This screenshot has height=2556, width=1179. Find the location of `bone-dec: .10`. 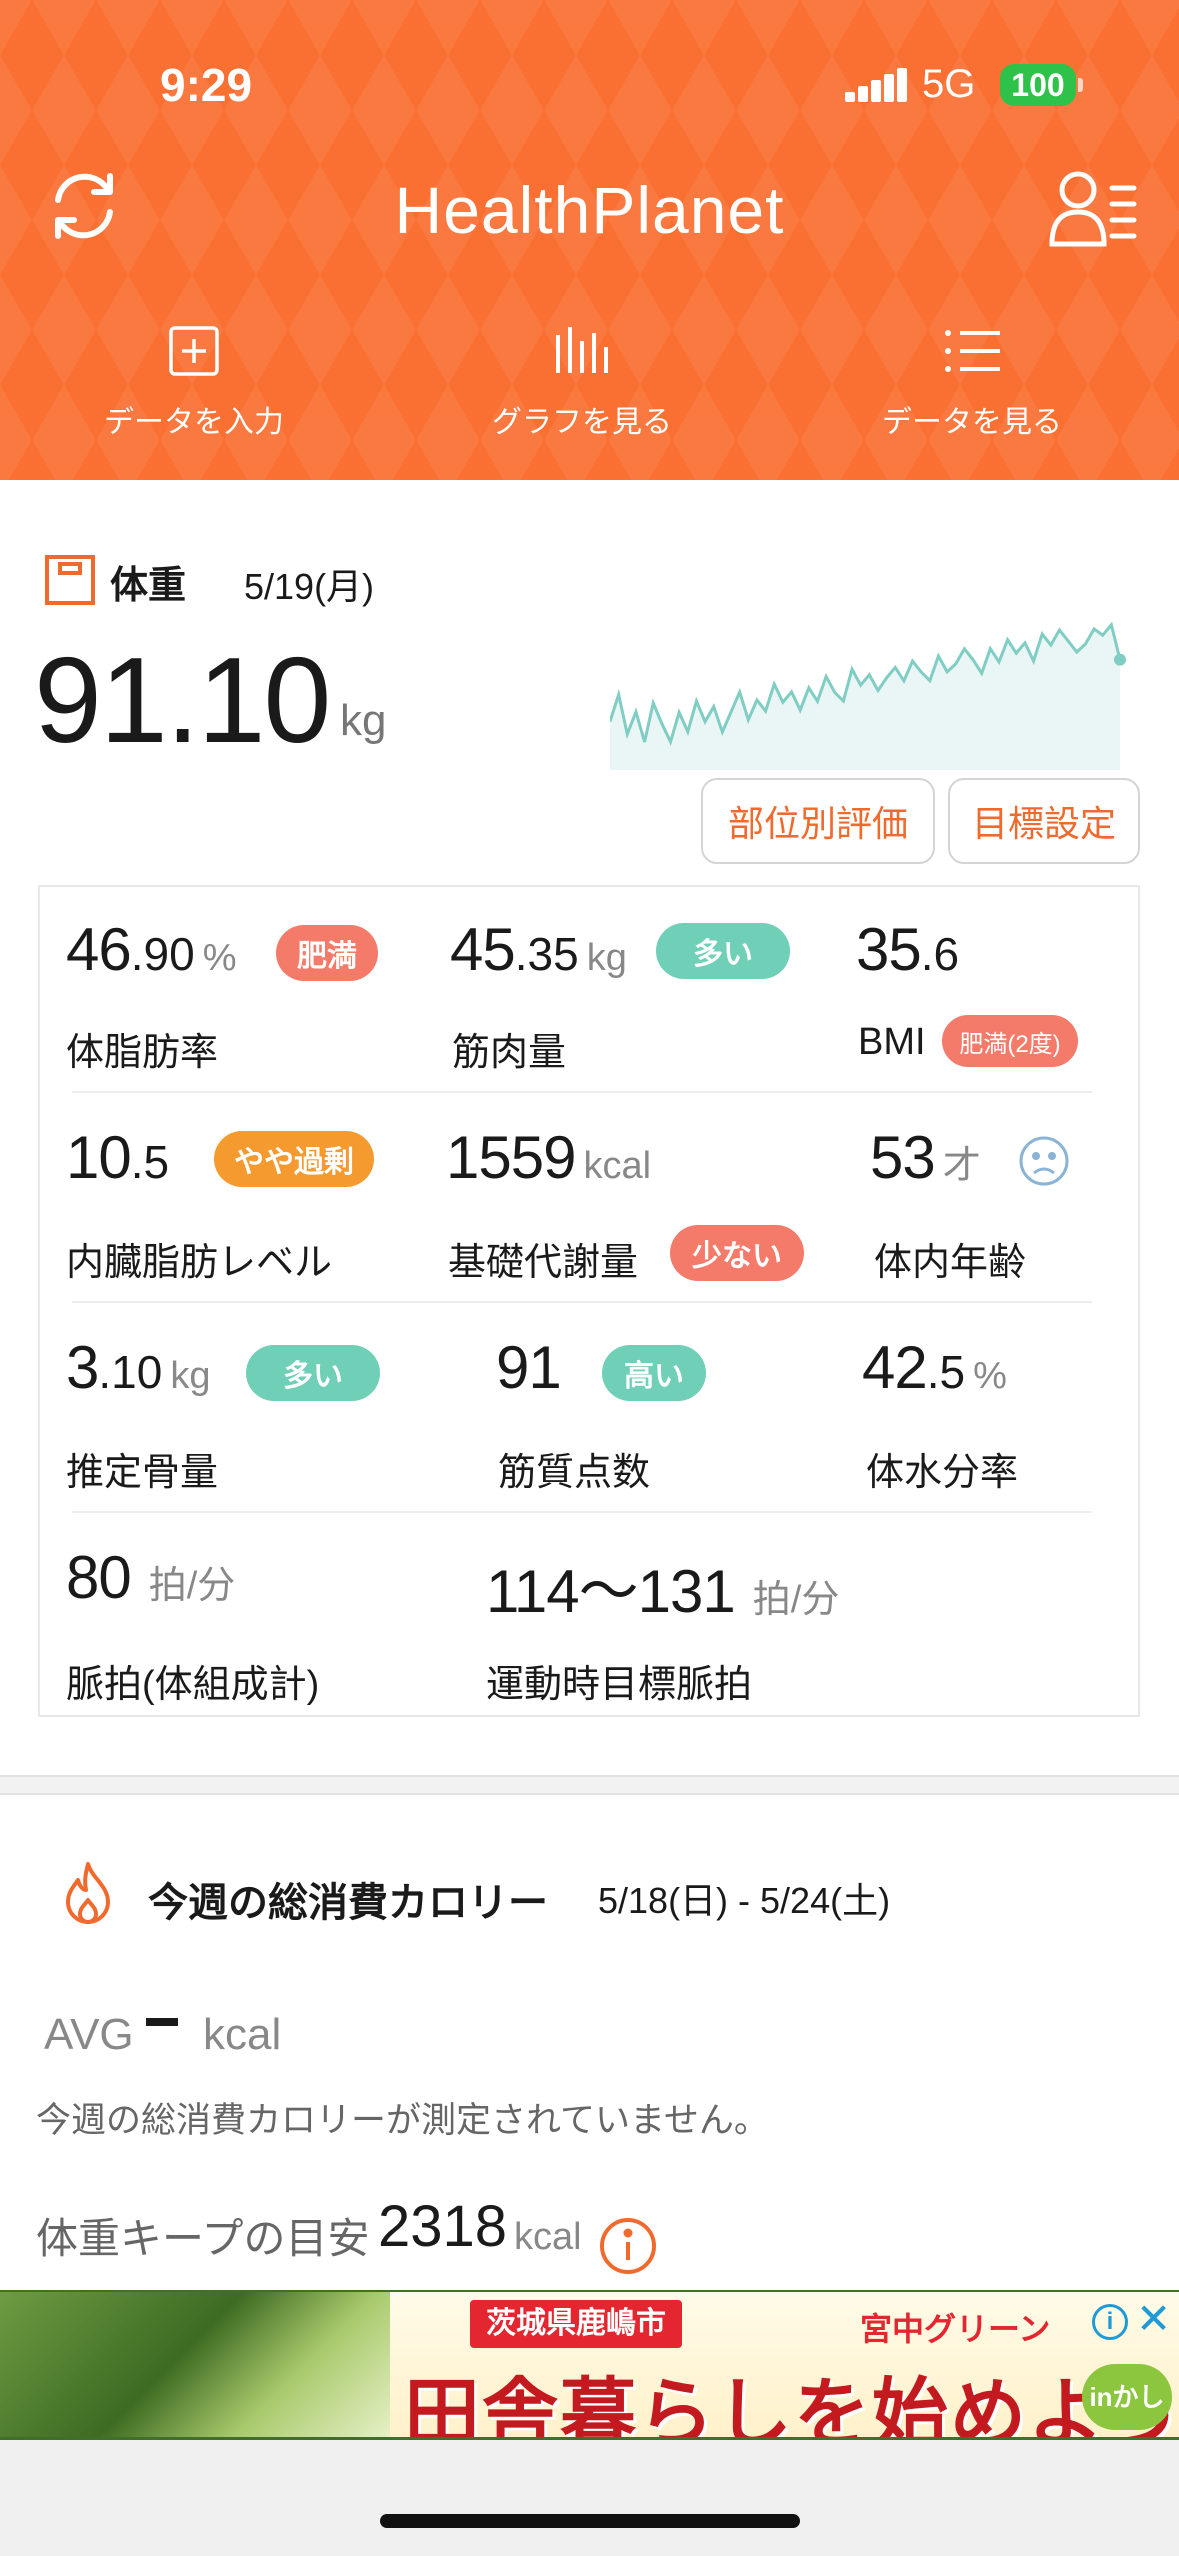

bone-dec: .10 is located at coordinates (130, 1372).